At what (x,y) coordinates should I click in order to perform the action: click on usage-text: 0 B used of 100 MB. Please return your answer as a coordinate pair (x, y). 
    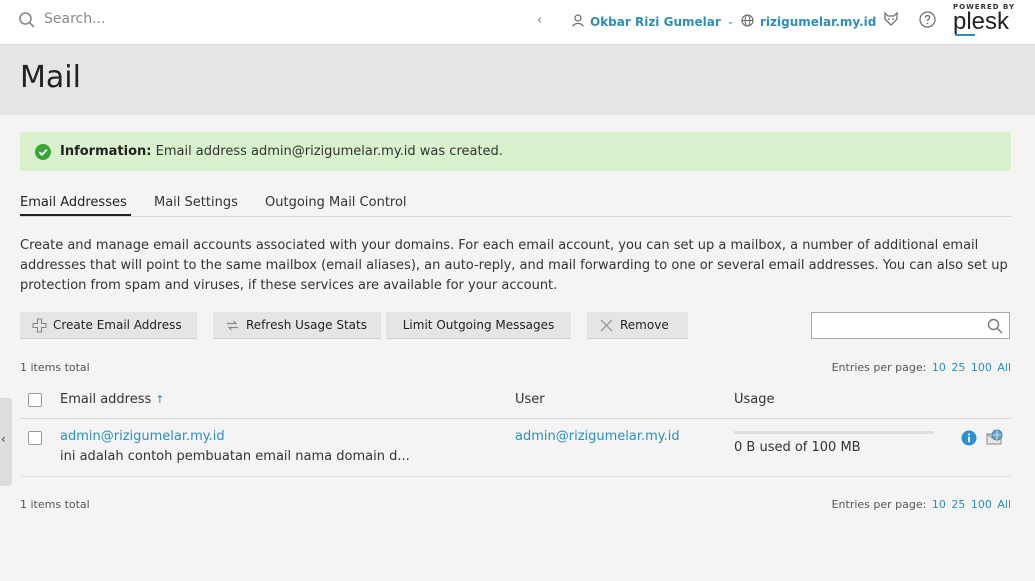
    Looking at the image, I should click on (797, 447).